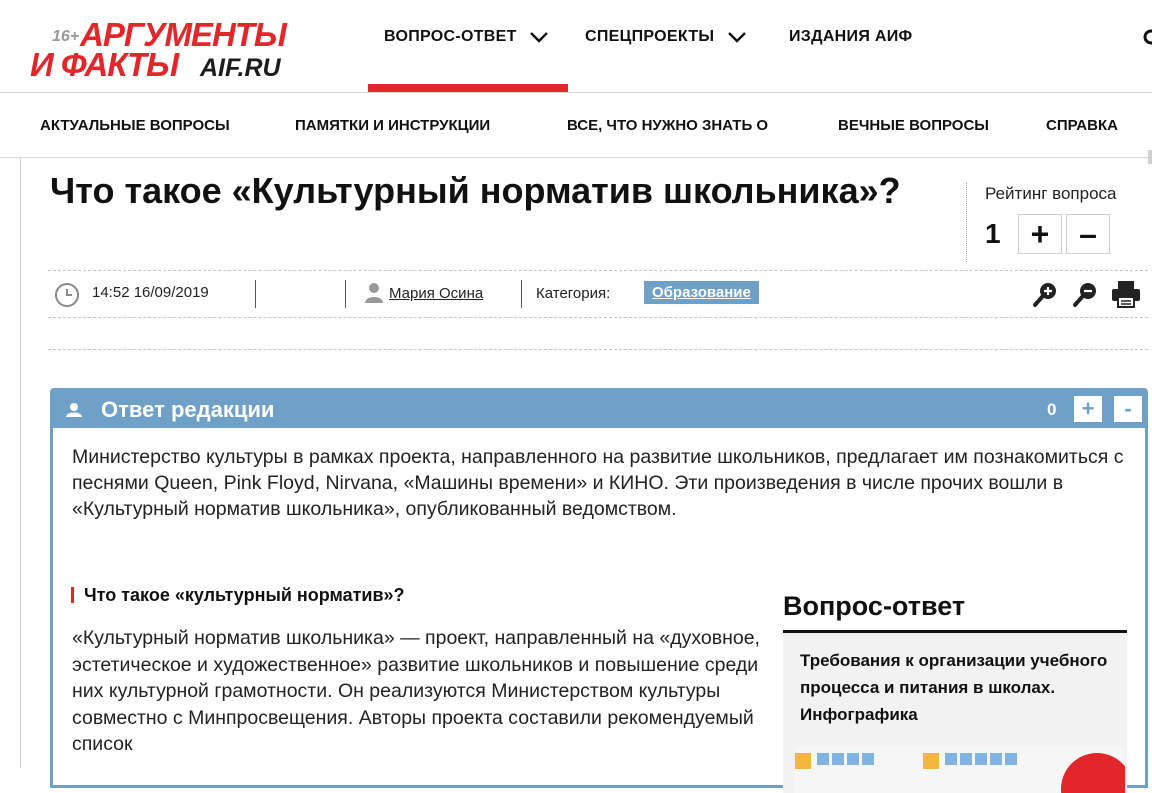 Image resolution: width=1152 pixels, height=793 pixels. Describe the element at coordinates (576, 157) in the screenshot. I see `subnav-divider` at that location.